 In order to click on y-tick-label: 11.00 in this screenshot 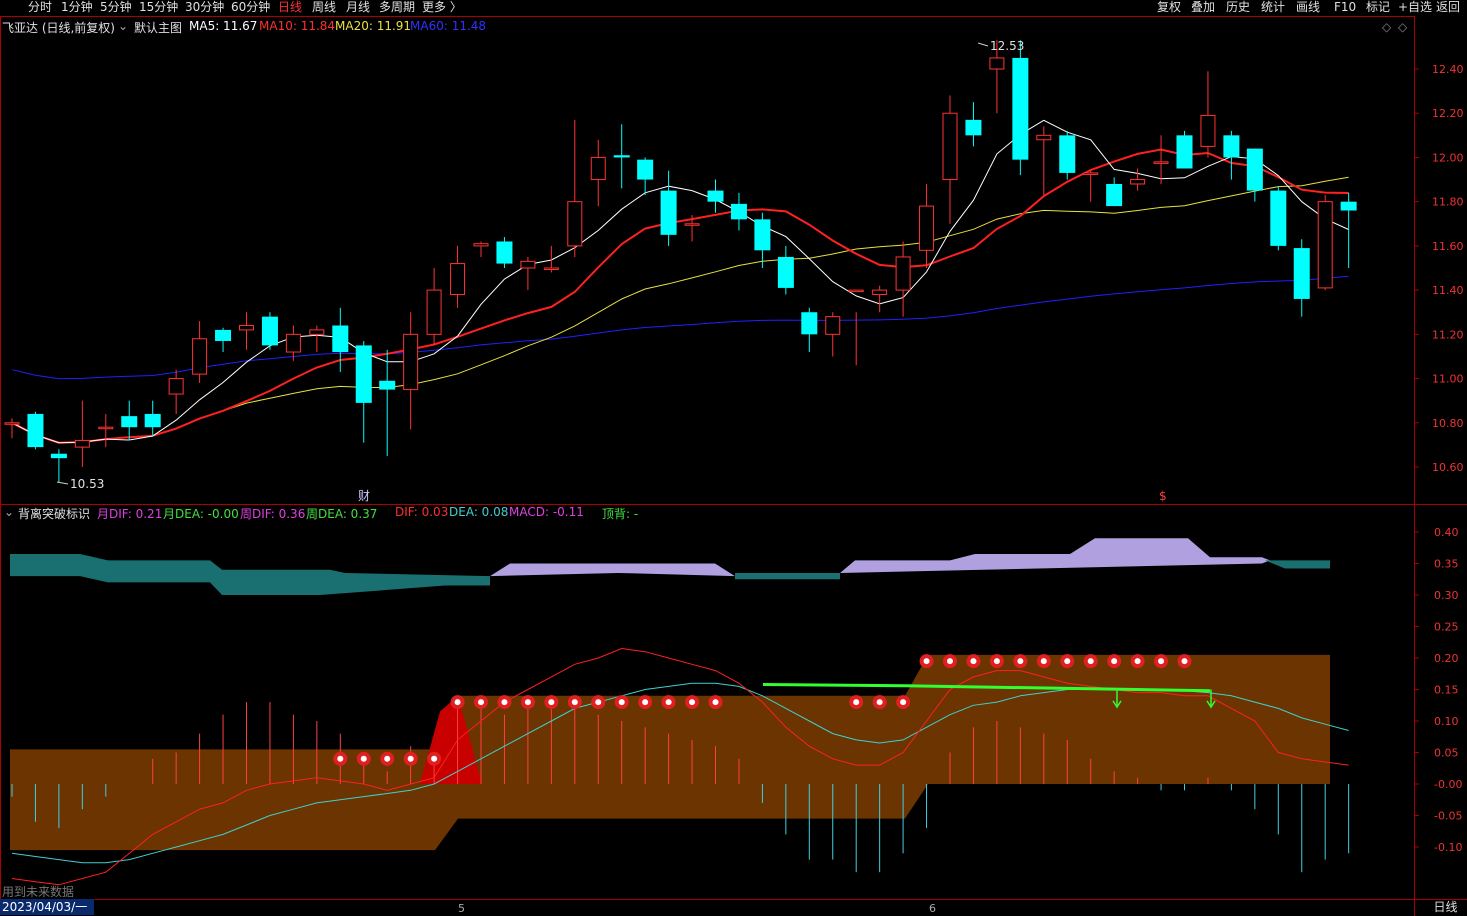, I will do `click(1448, 379)`.